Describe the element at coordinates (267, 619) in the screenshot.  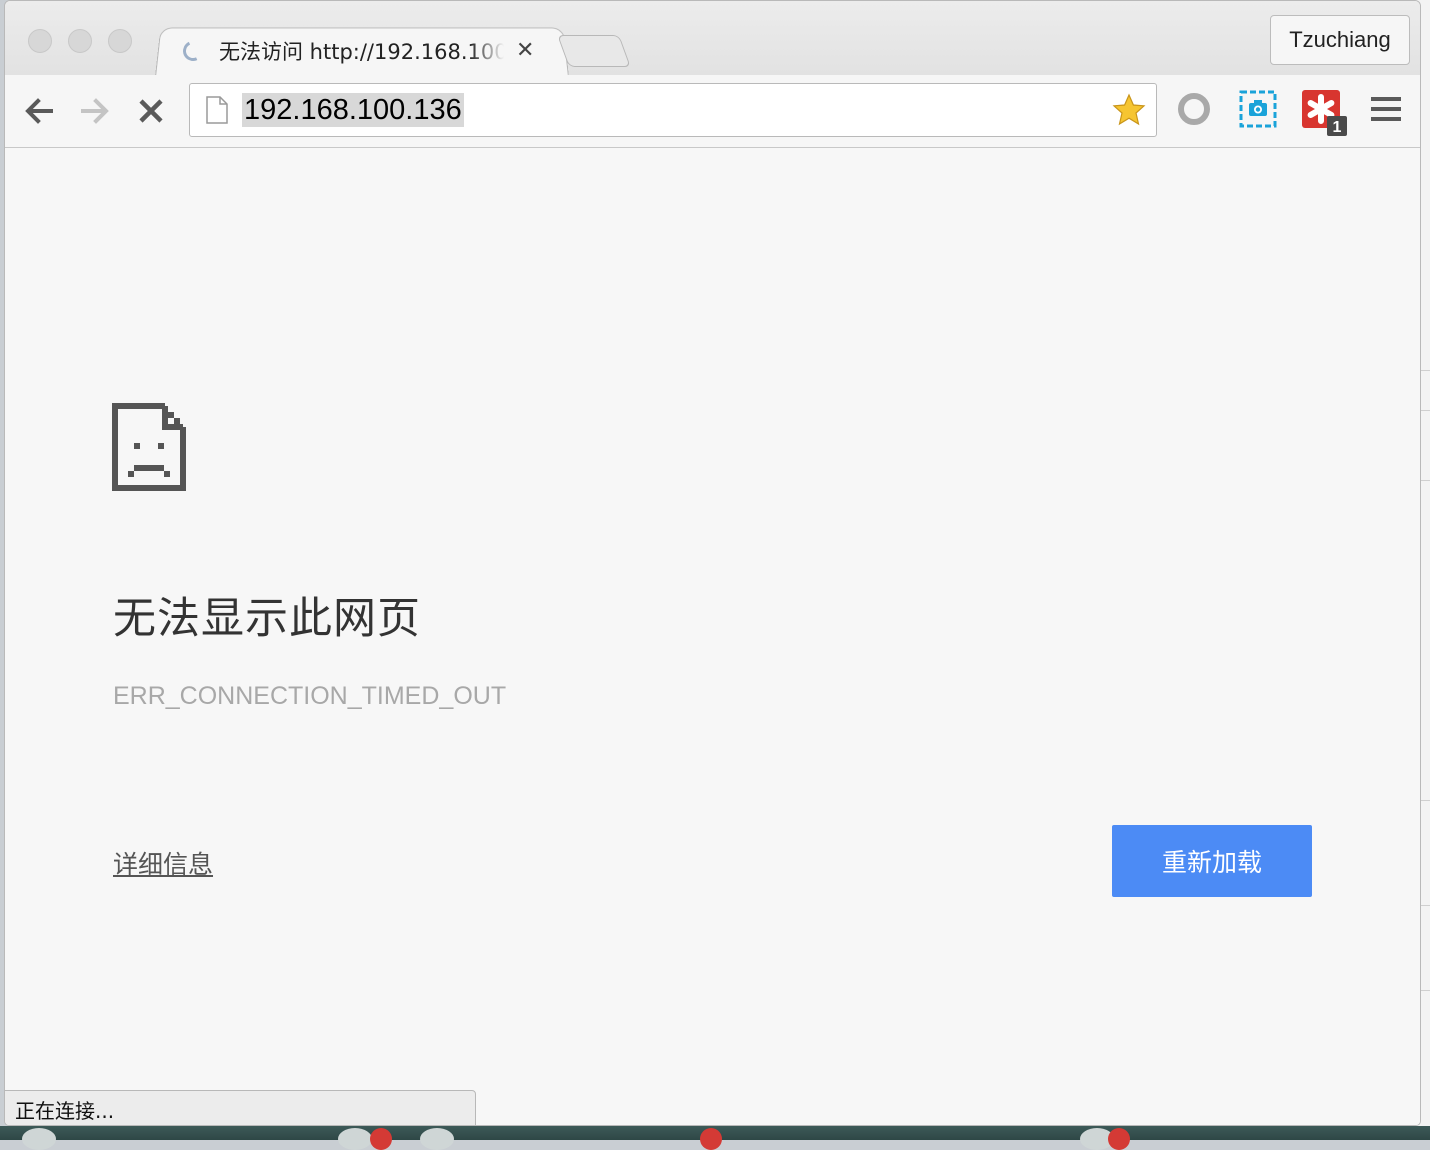
I see `error-title: 无法显示此网页` at that location.